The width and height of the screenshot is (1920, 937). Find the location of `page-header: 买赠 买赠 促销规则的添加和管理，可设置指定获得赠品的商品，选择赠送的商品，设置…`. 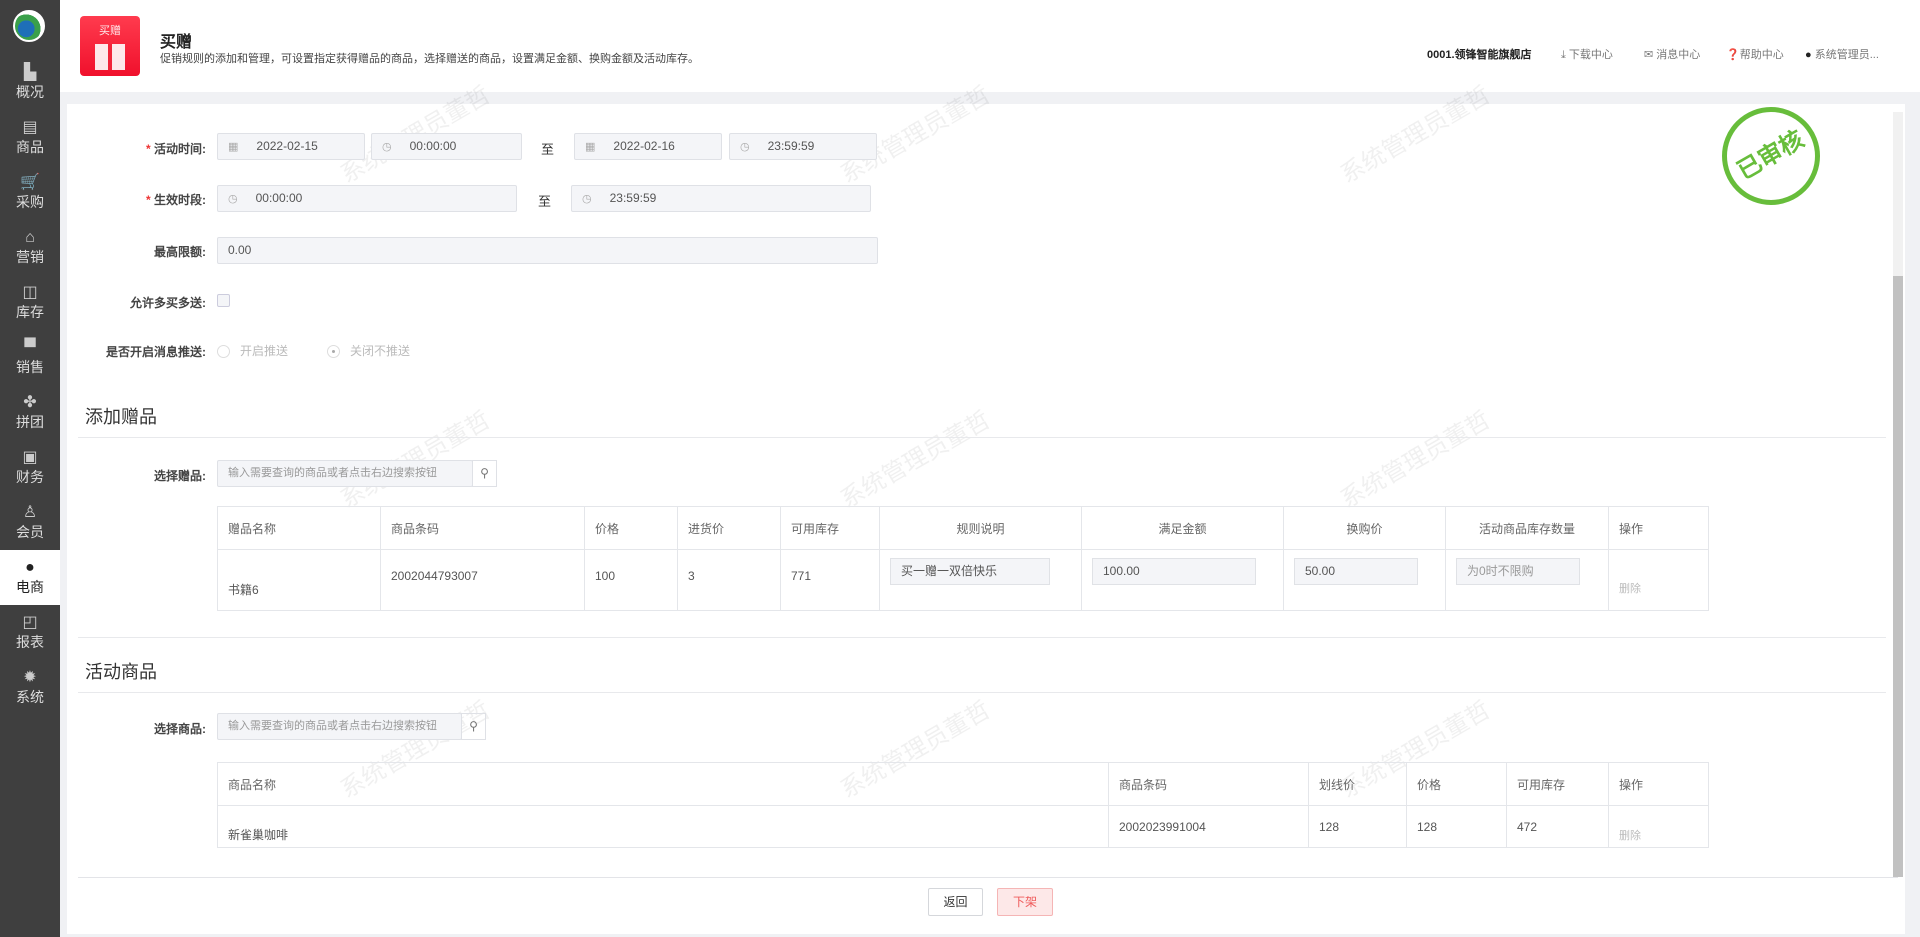

page-header: 买赠 买赠 促销规则的添加和管理，可设置指定获得赠品的商品，选择赠送的商品，设置… is located at coordinates (990, 46).